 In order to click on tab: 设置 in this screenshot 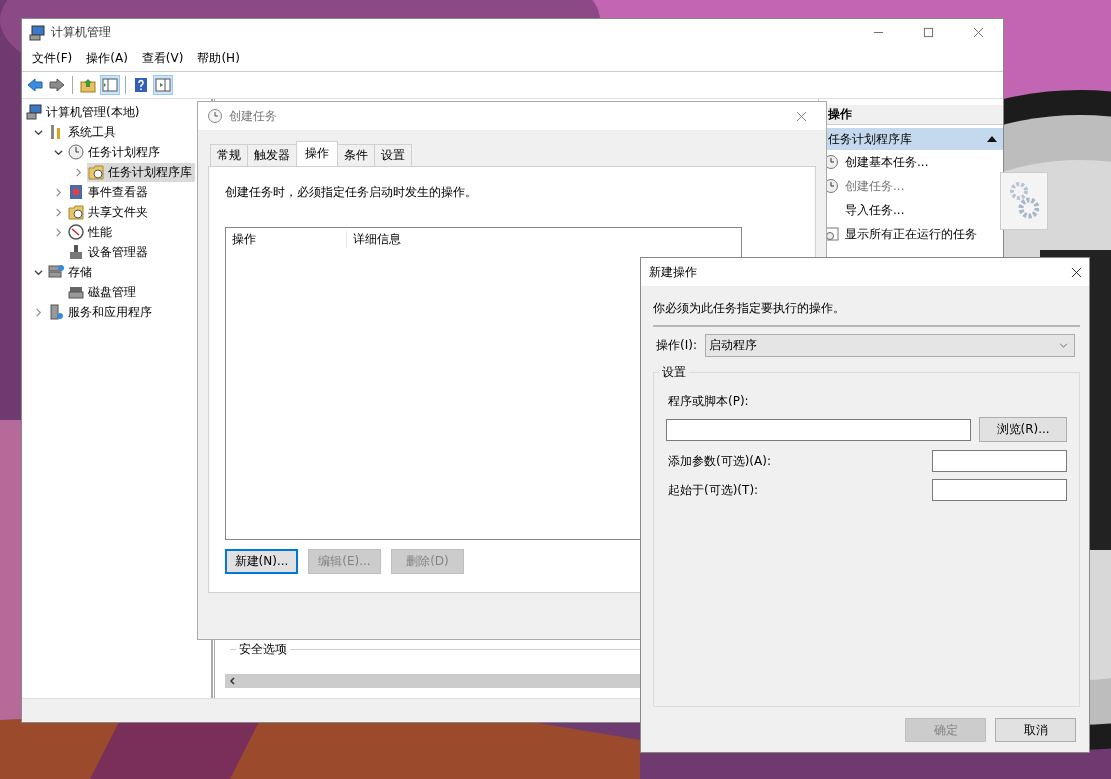, I will do `click(393, 155)`.